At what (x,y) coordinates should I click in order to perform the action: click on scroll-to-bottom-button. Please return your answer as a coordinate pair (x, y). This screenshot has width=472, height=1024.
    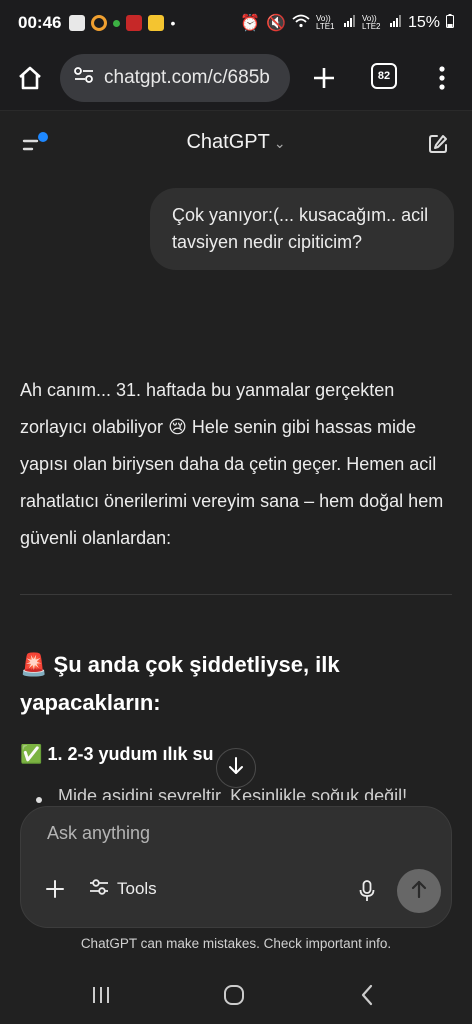
    Looking at the image, I should click on (236, 768).